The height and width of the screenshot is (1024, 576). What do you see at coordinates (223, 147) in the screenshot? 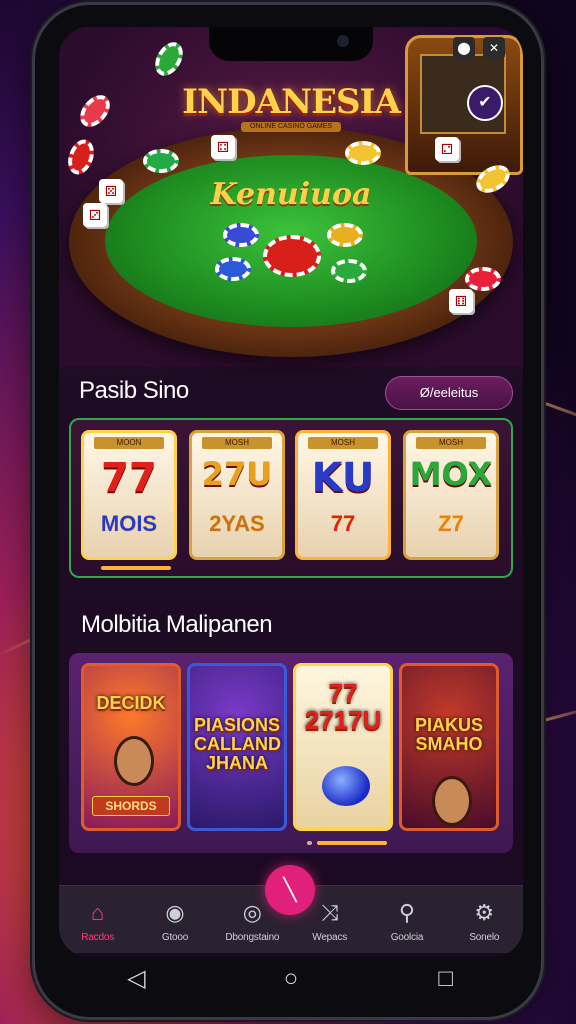
I see `die-icon: ⚃` at bounding box center [223, 147].